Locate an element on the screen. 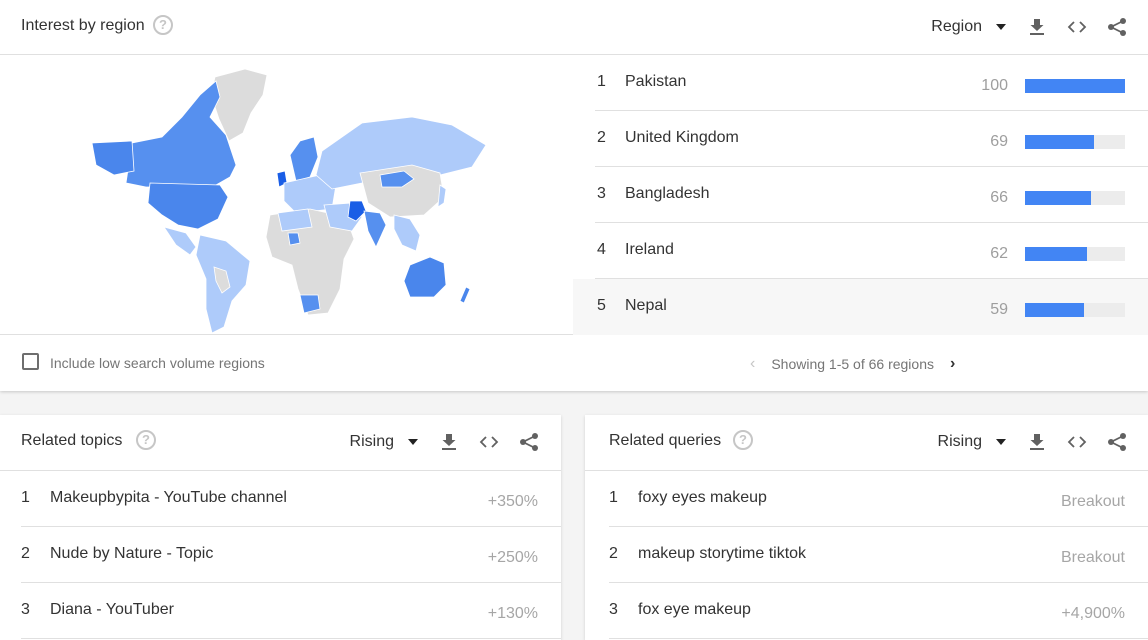 This screenshot has height=640, width=1148. query-name: makeup storytime tiktok is located at coordinates (722, 554).